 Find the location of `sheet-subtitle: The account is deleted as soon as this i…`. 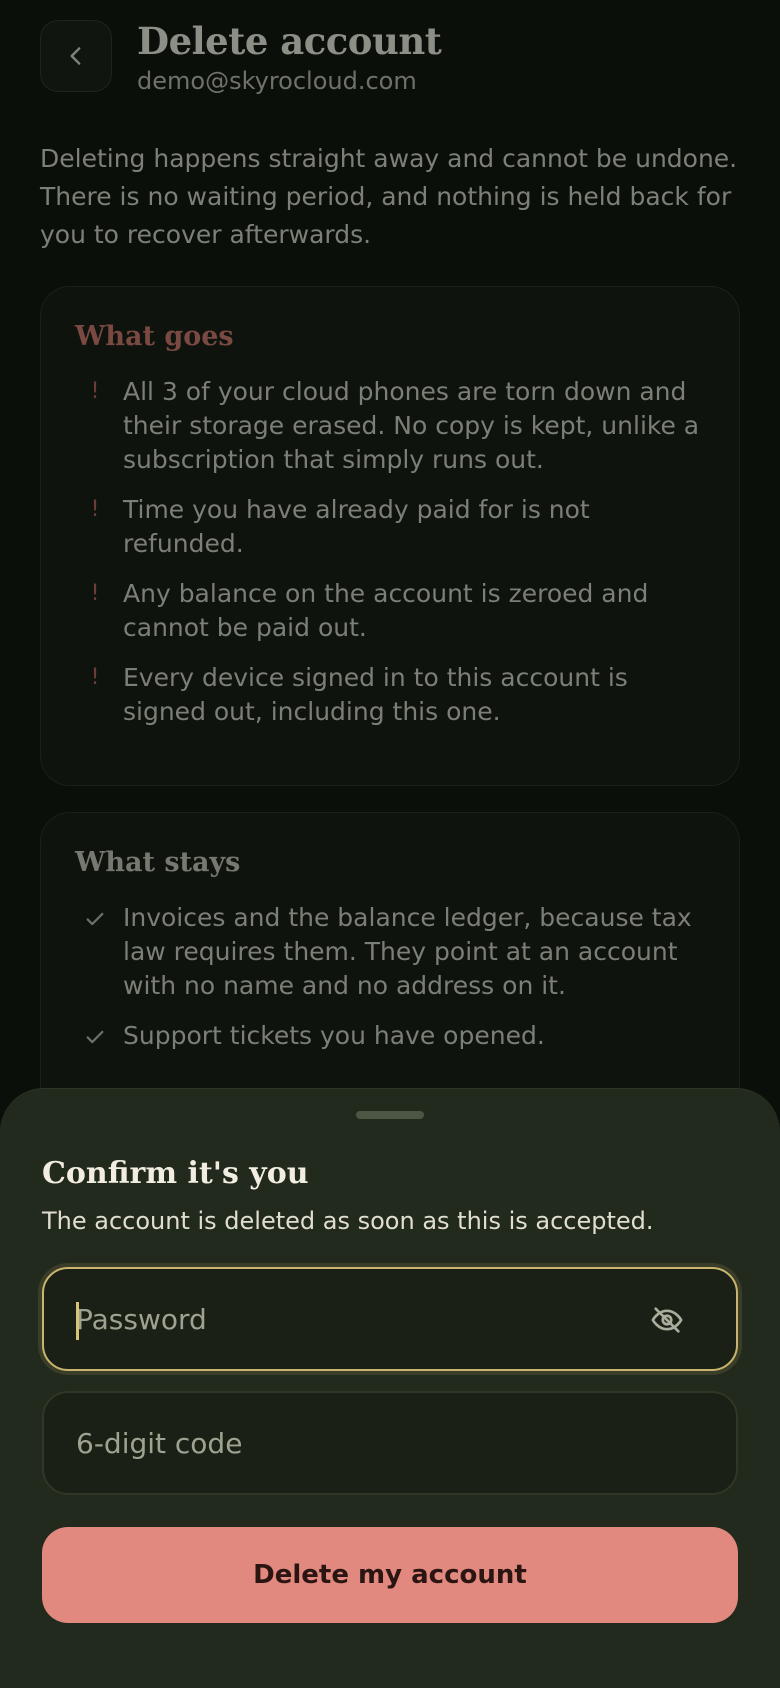

sheet-subtitle: The account is deleted as soon as this i… is located at coordinates (348, 1221).